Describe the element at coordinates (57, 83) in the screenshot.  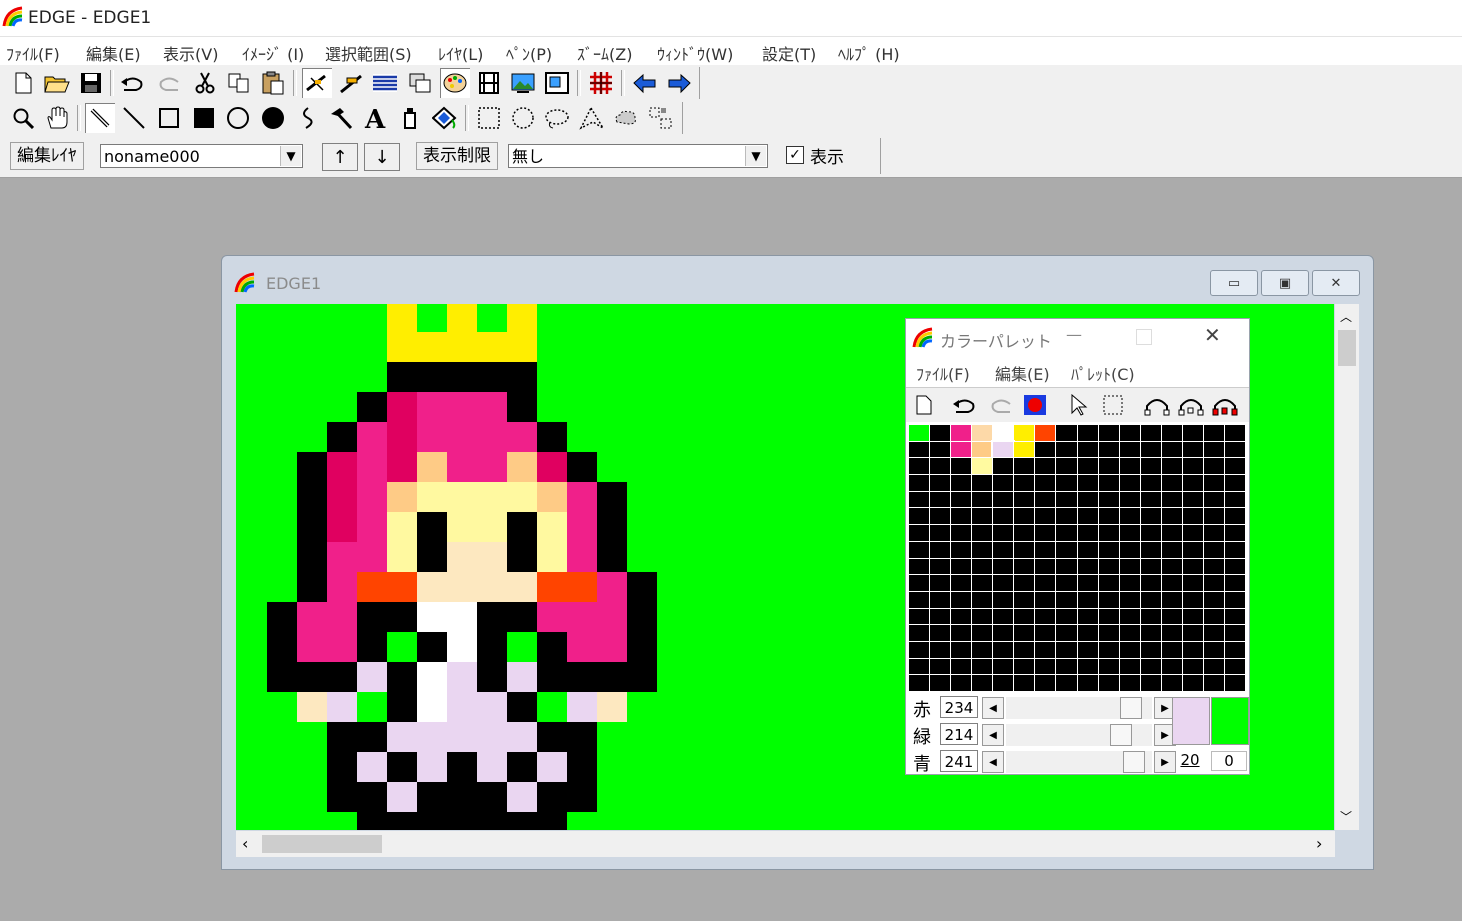
I see `open-file-button` at that location.